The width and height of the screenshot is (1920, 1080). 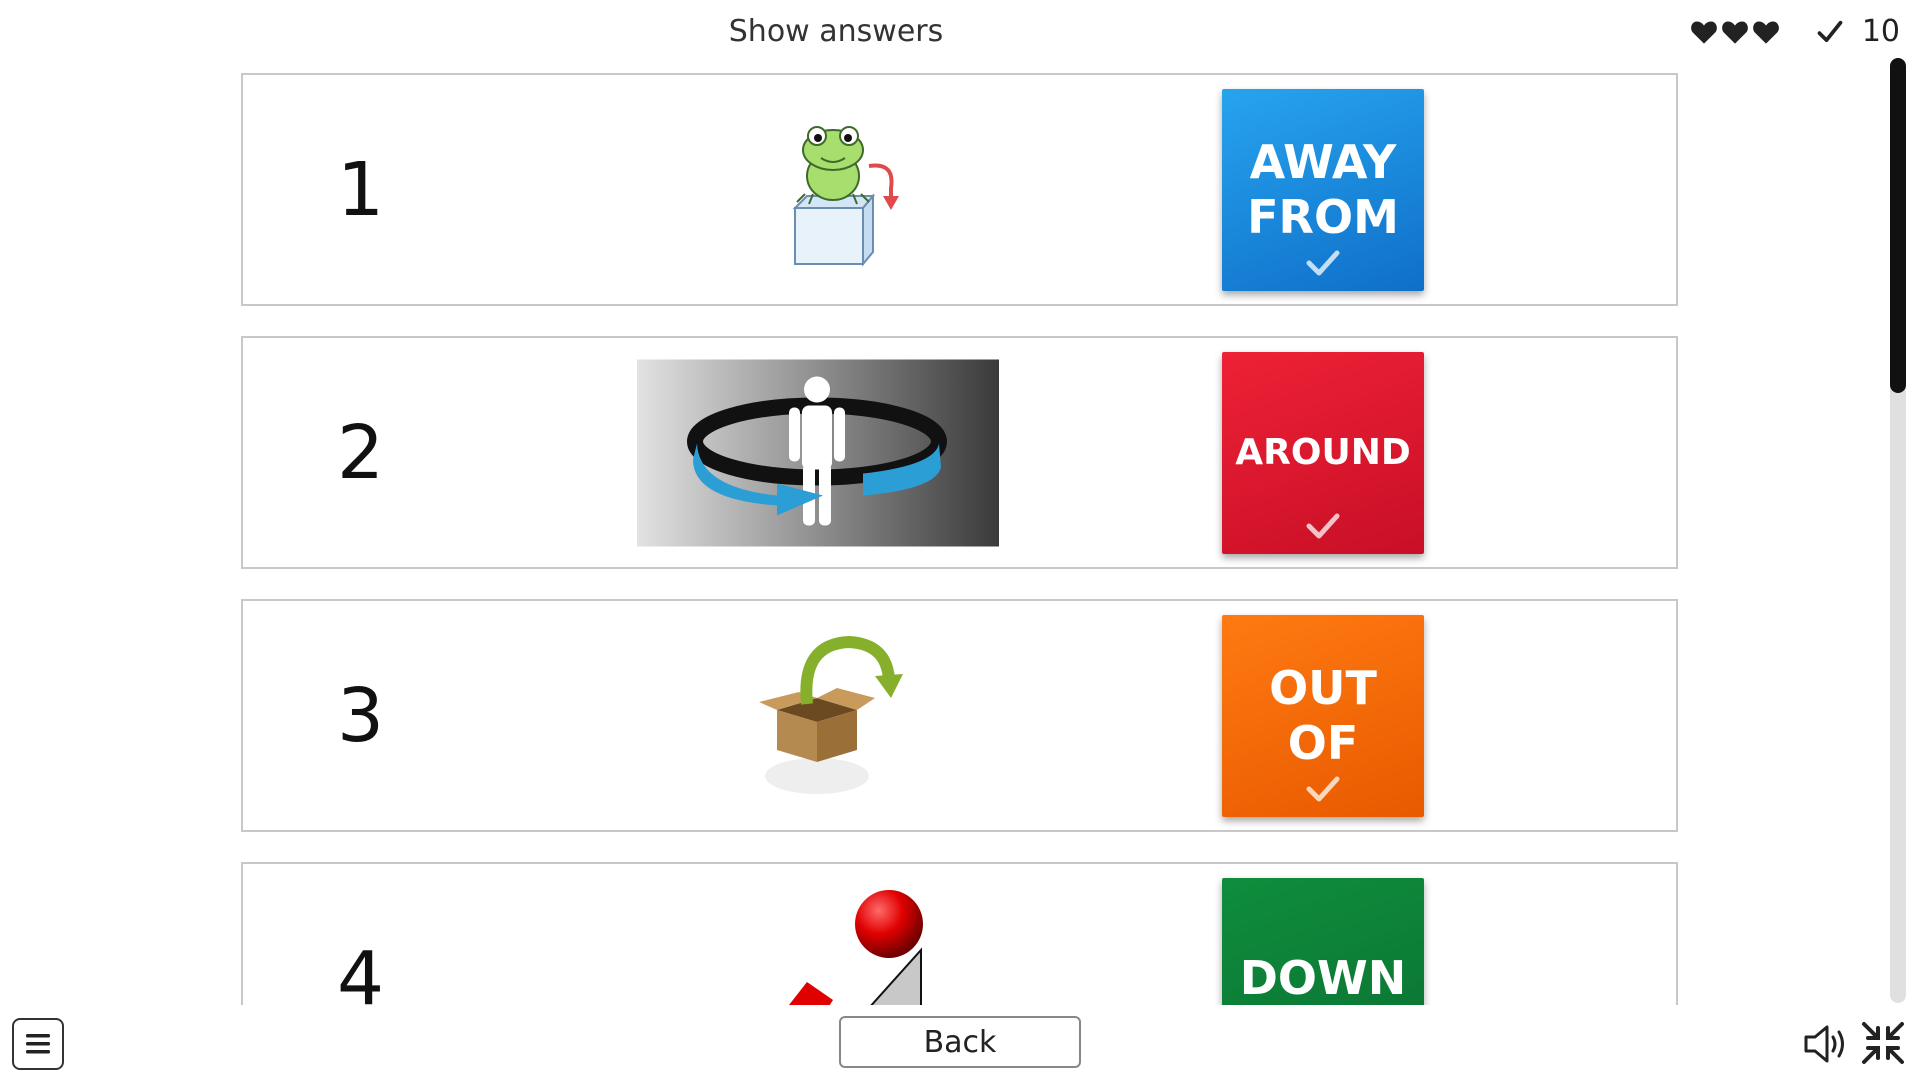 I want to click on ball-rolling-down-slope-image, so click(x=853, y=946).